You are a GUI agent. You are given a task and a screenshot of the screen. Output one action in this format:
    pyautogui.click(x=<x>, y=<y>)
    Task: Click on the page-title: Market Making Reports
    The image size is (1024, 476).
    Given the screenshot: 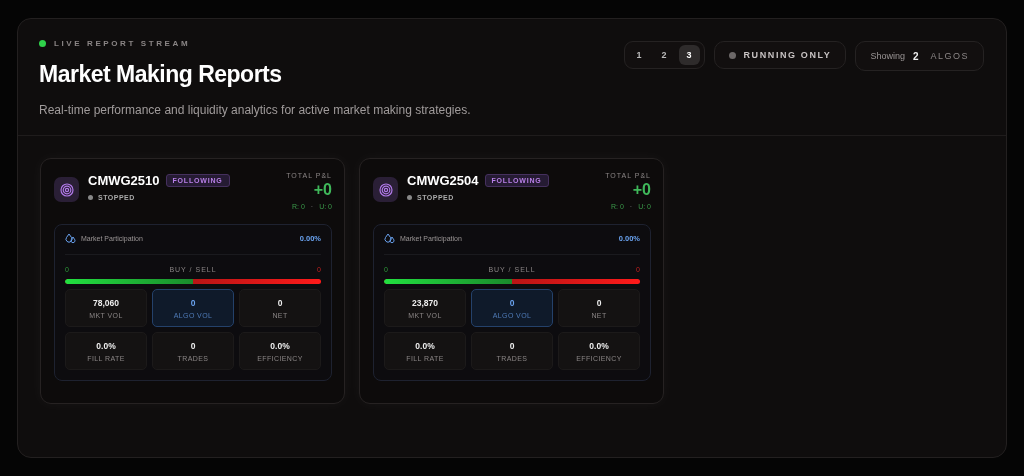 What is the action you would take?
    pyautogui.click(x=161, y=74)
    